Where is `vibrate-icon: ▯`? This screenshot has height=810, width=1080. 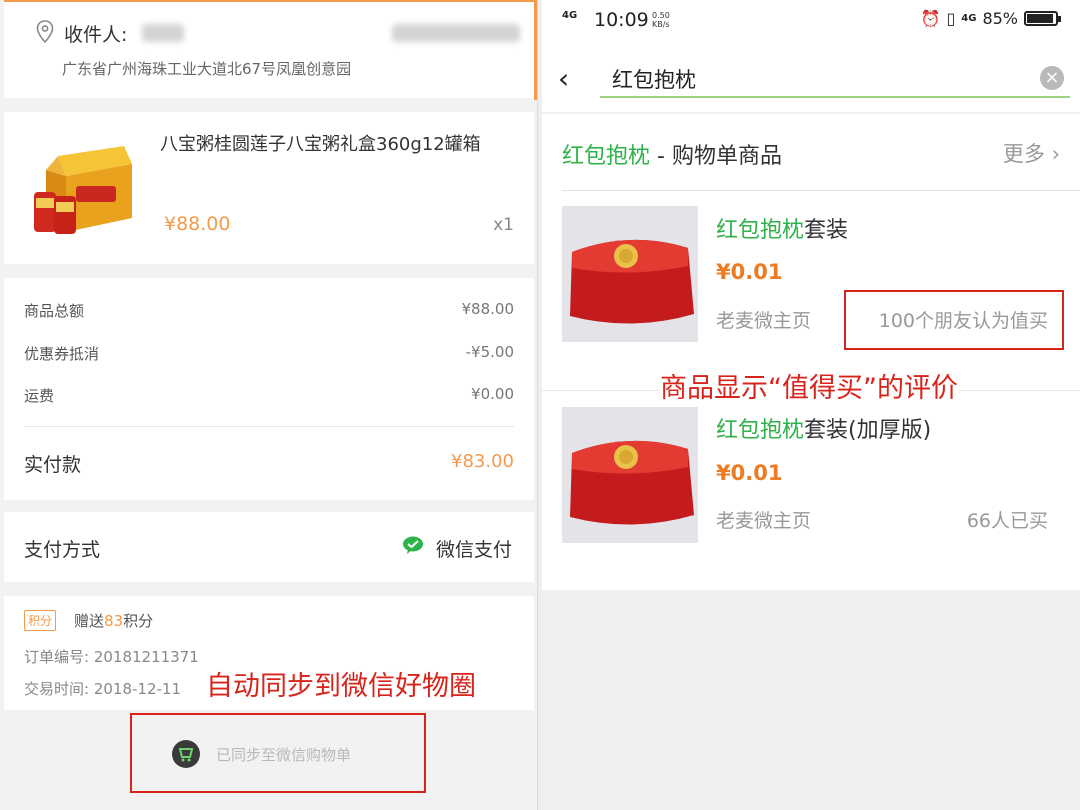 vibrate-icon: ▯ is located at coordinates (951, 18).